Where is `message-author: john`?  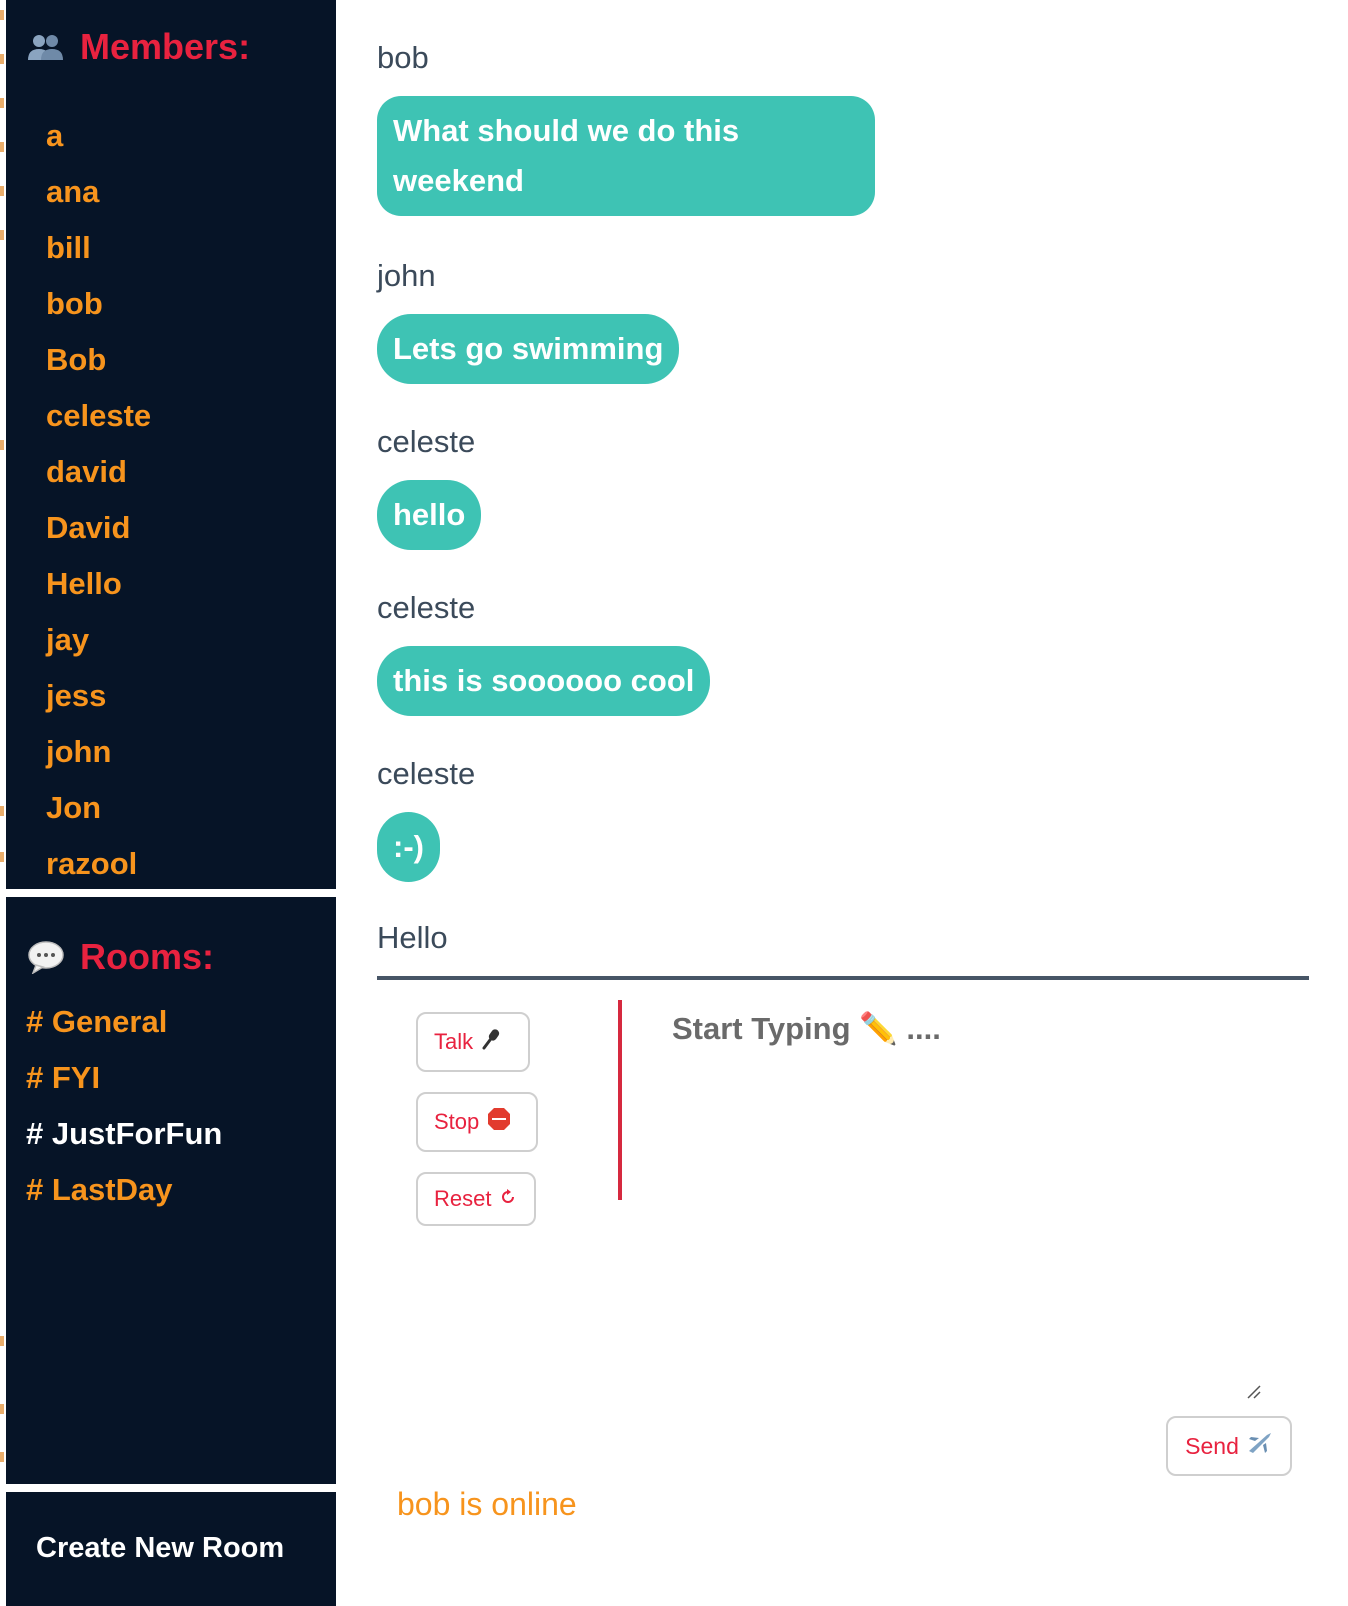 message-author: john is located at coordinates (406, 275).